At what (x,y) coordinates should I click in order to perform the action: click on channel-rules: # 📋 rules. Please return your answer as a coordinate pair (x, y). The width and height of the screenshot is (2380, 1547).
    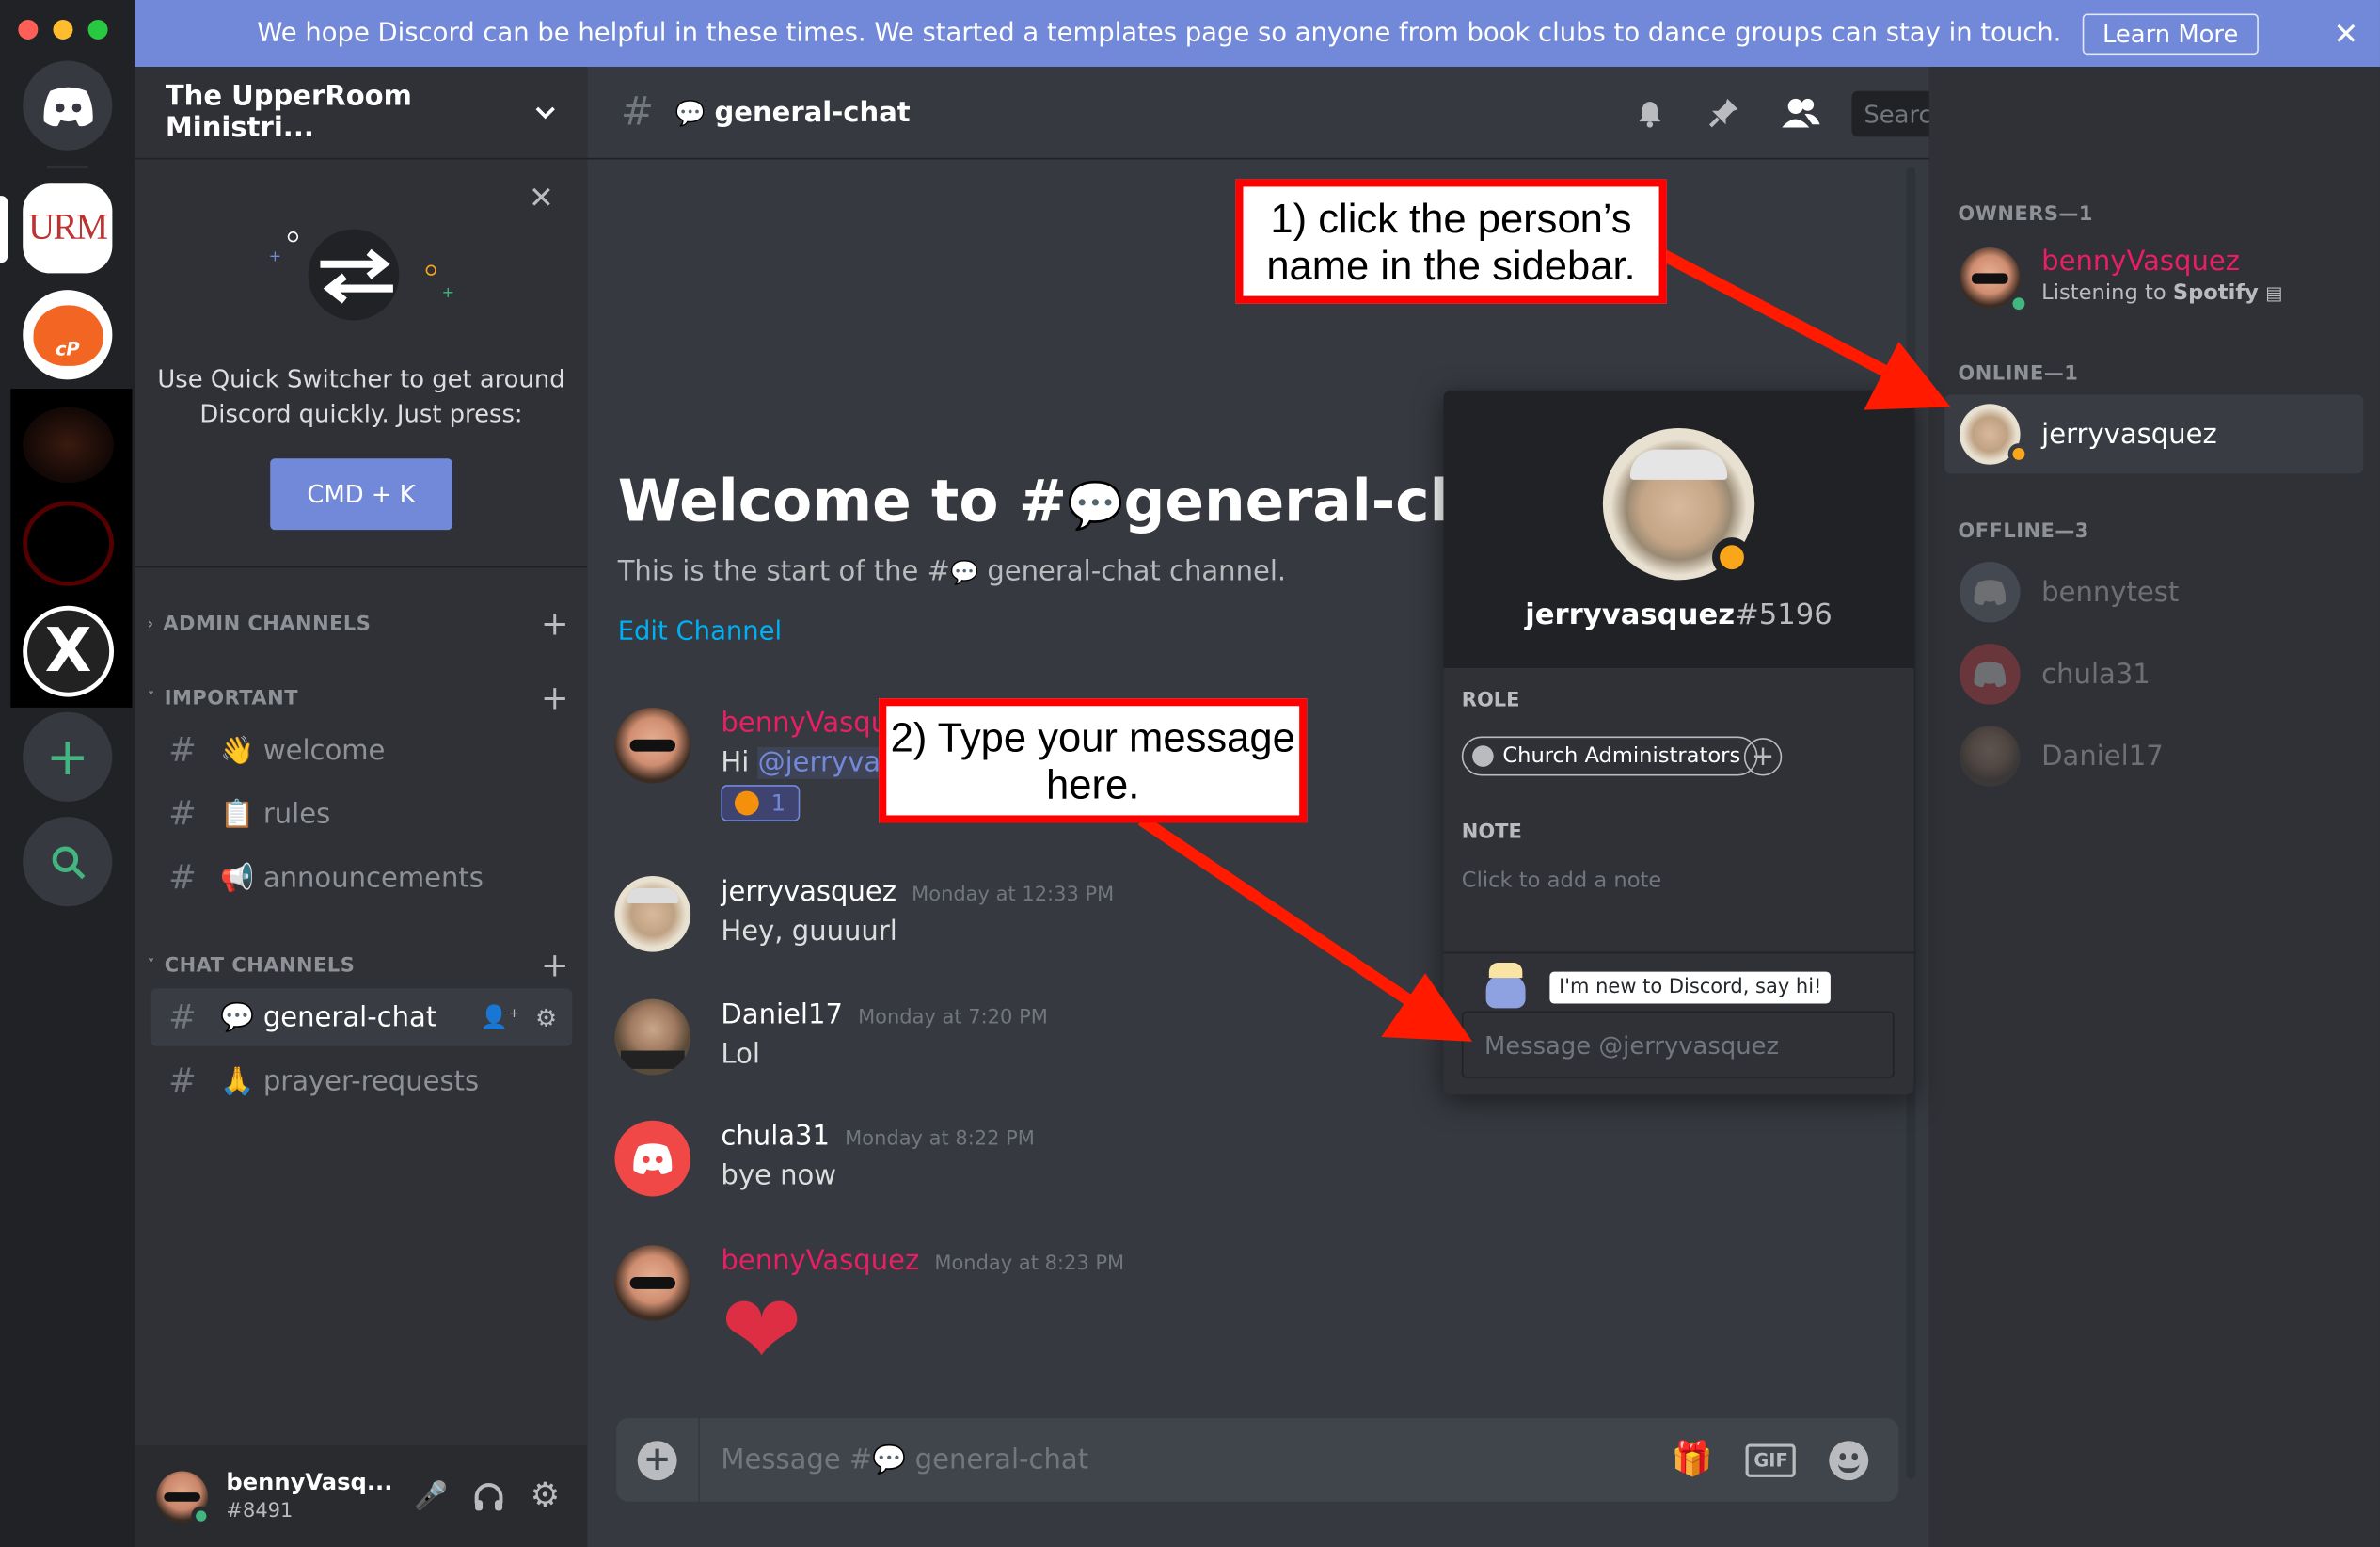
    Looking at the image, I should click on (362, 813).